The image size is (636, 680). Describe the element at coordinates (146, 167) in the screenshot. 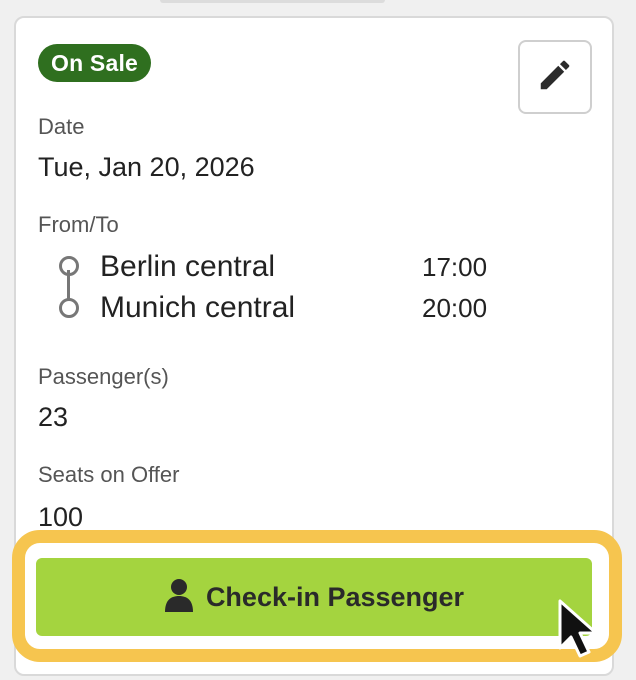

I see `date-value: Tue, Jan 20, 2026` at that location.